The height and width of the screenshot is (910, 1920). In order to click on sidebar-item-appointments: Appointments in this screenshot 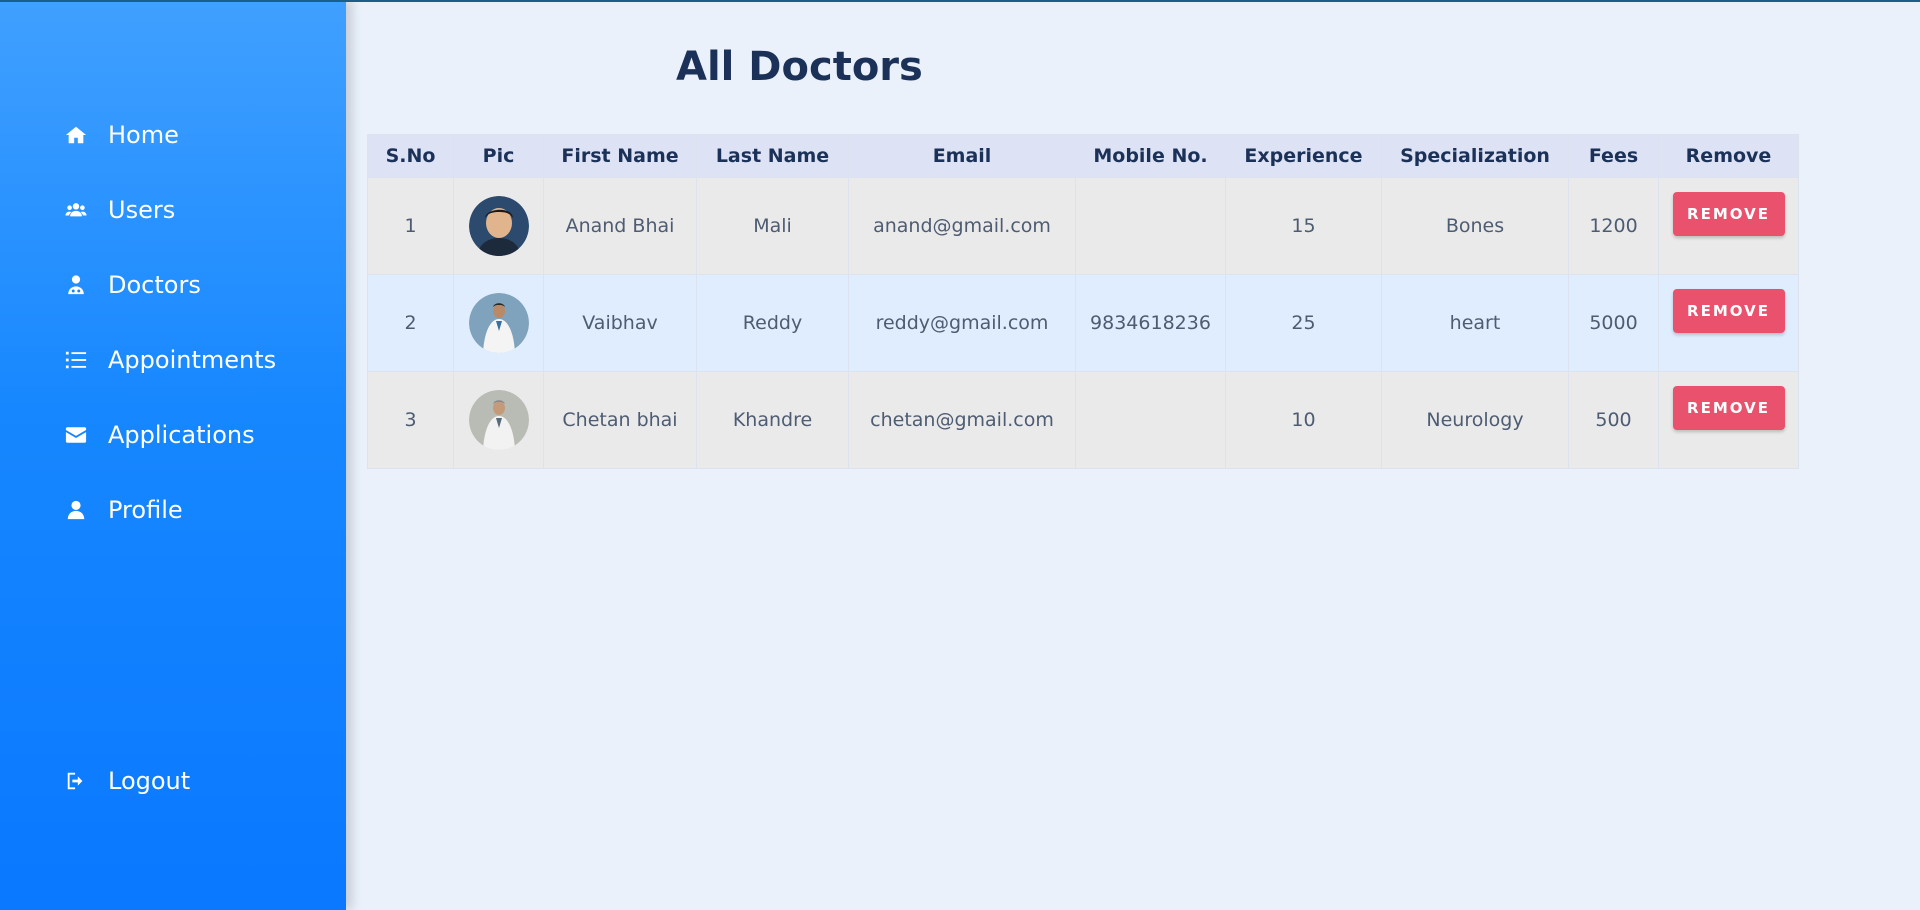, I will do `click(170, 360)`.